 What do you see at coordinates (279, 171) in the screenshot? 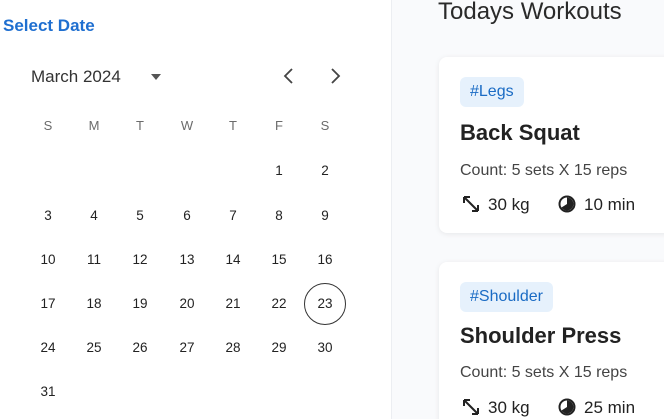
I see `calendar-day: 1` at bounding box center [279, 171].